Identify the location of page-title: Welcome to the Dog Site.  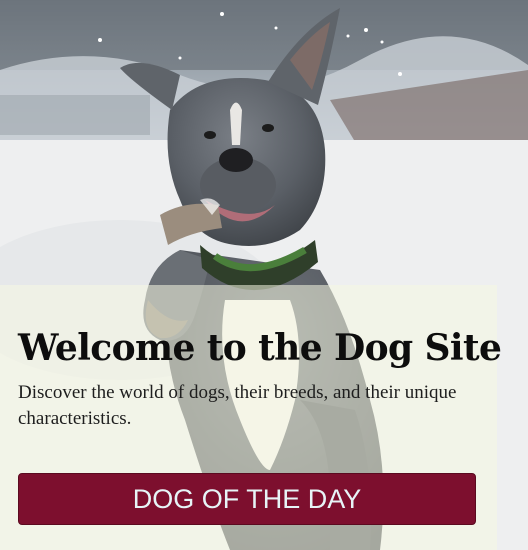
(260, 348).